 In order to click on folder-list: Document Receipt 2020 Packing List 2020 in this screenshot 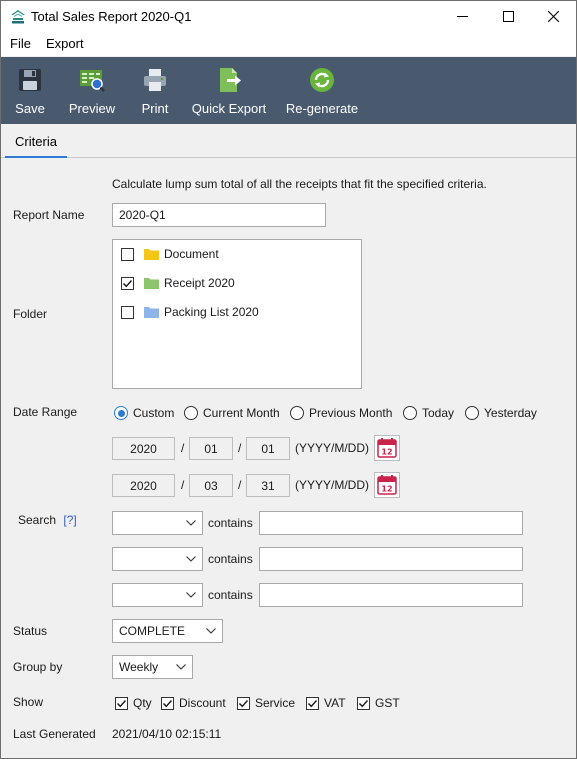, I will do `click(237, 314)`.